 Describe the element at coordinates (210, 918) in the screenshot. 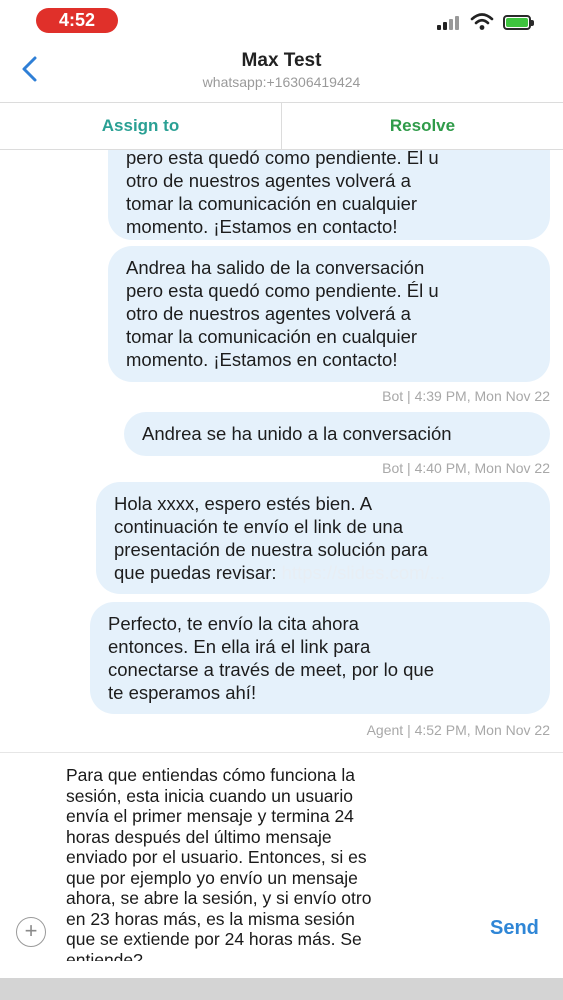

I see `input-line: en 23 horas más, es la misma sesión` at that location.